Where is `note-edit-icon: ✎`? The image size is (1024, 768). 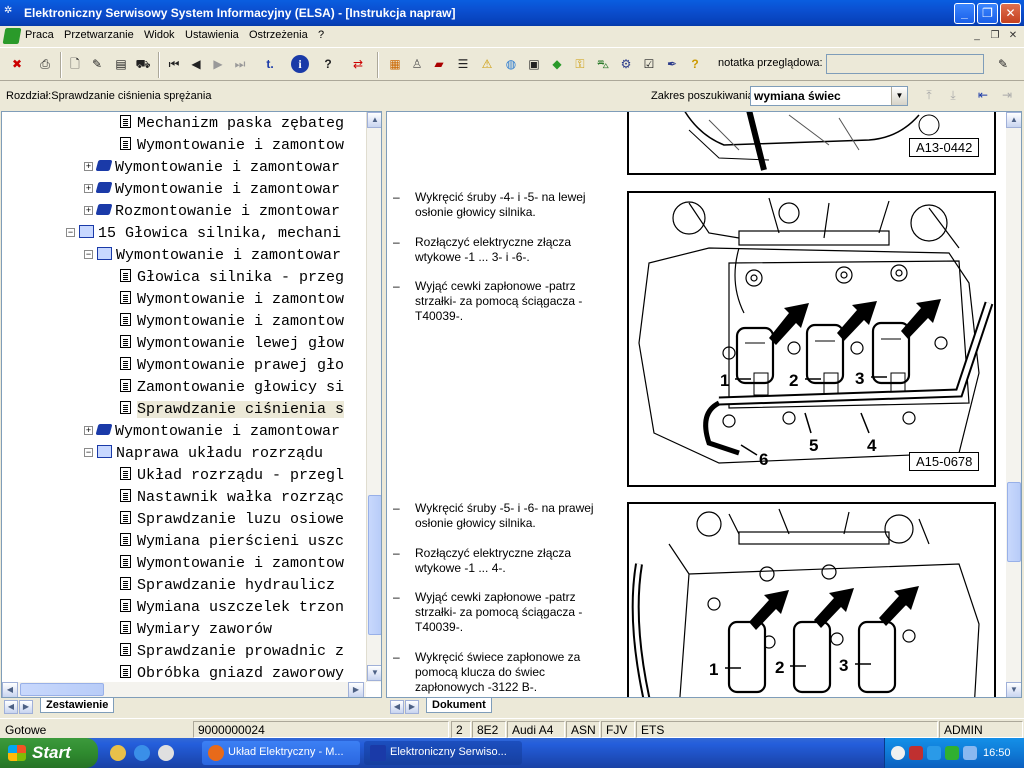 note-edit-icon: ✎ is located at coordinates (1003, 64).